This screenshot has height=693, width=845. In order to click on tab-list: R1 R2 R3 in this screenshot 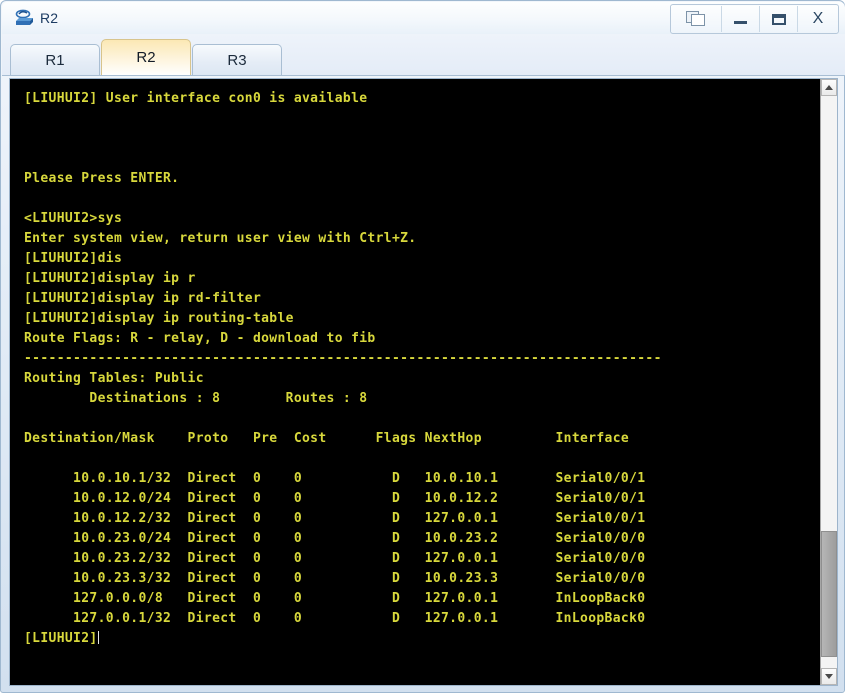, I will do `click(146, 57)`.